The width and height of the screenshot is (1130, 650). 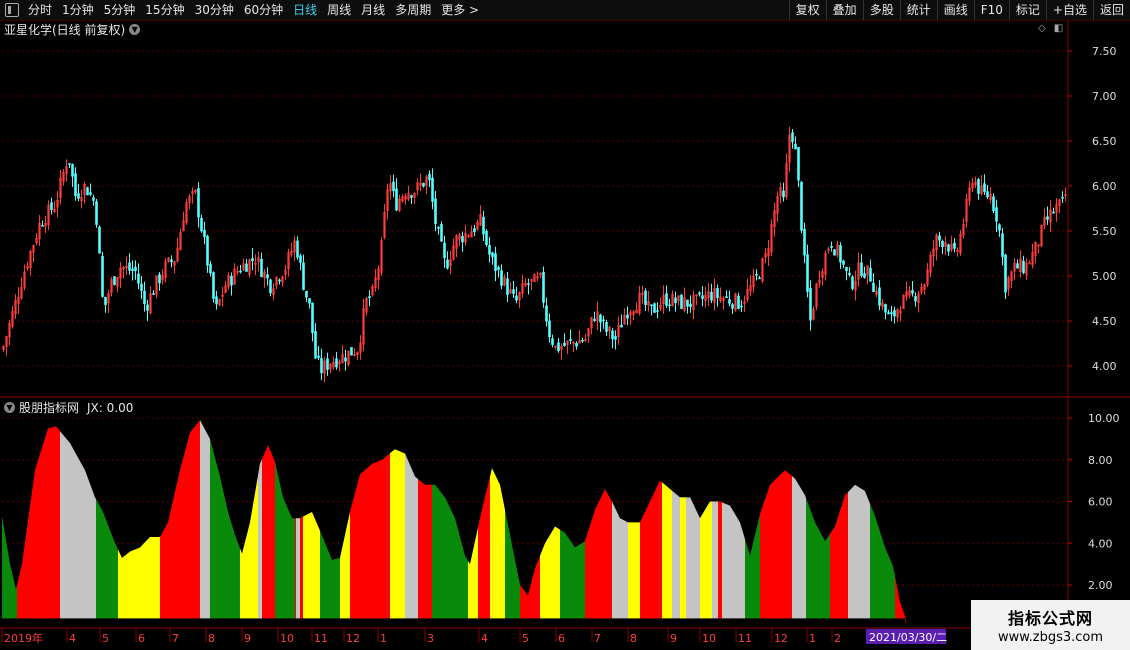 I want to click on price-tick-label: 7.50, so click(x=1104, y=51).